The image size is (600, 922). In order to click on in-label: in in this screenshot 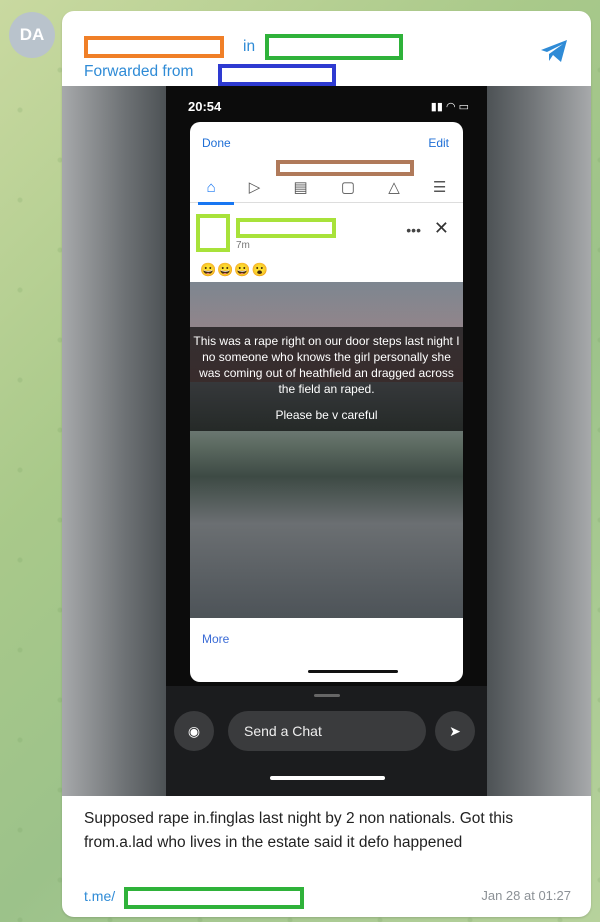, I will do `click(249, 46)`.